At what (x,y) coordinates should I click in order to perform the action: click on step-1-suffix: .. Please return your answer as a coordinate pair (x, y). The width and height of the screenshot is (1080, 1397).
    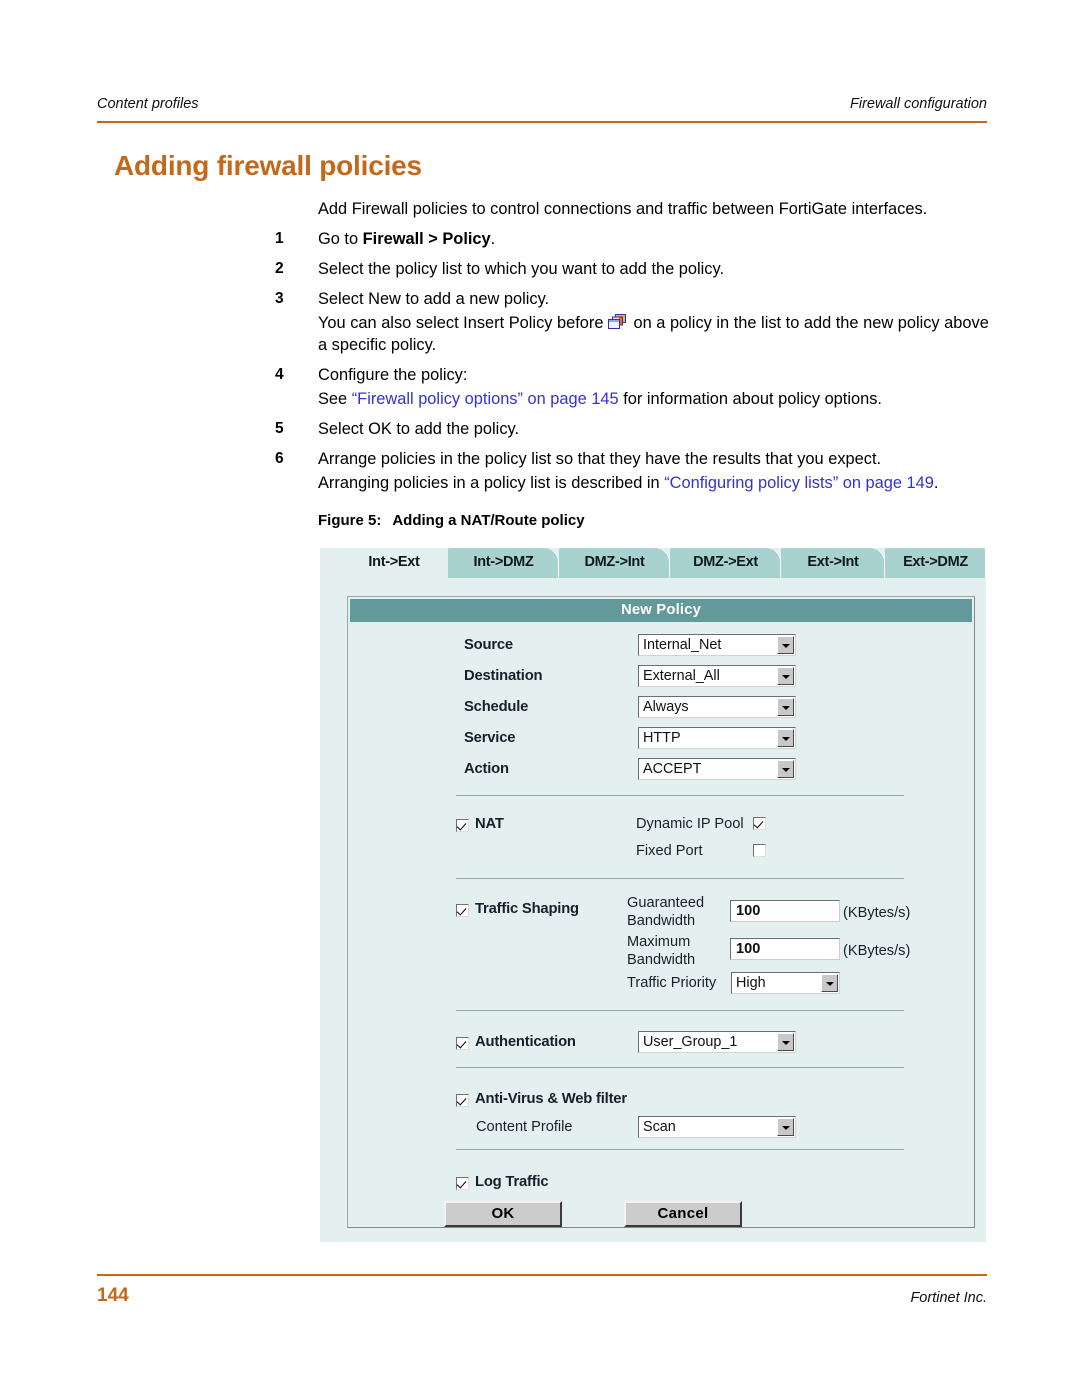
    Looking at the image, I should click on (493, 239).